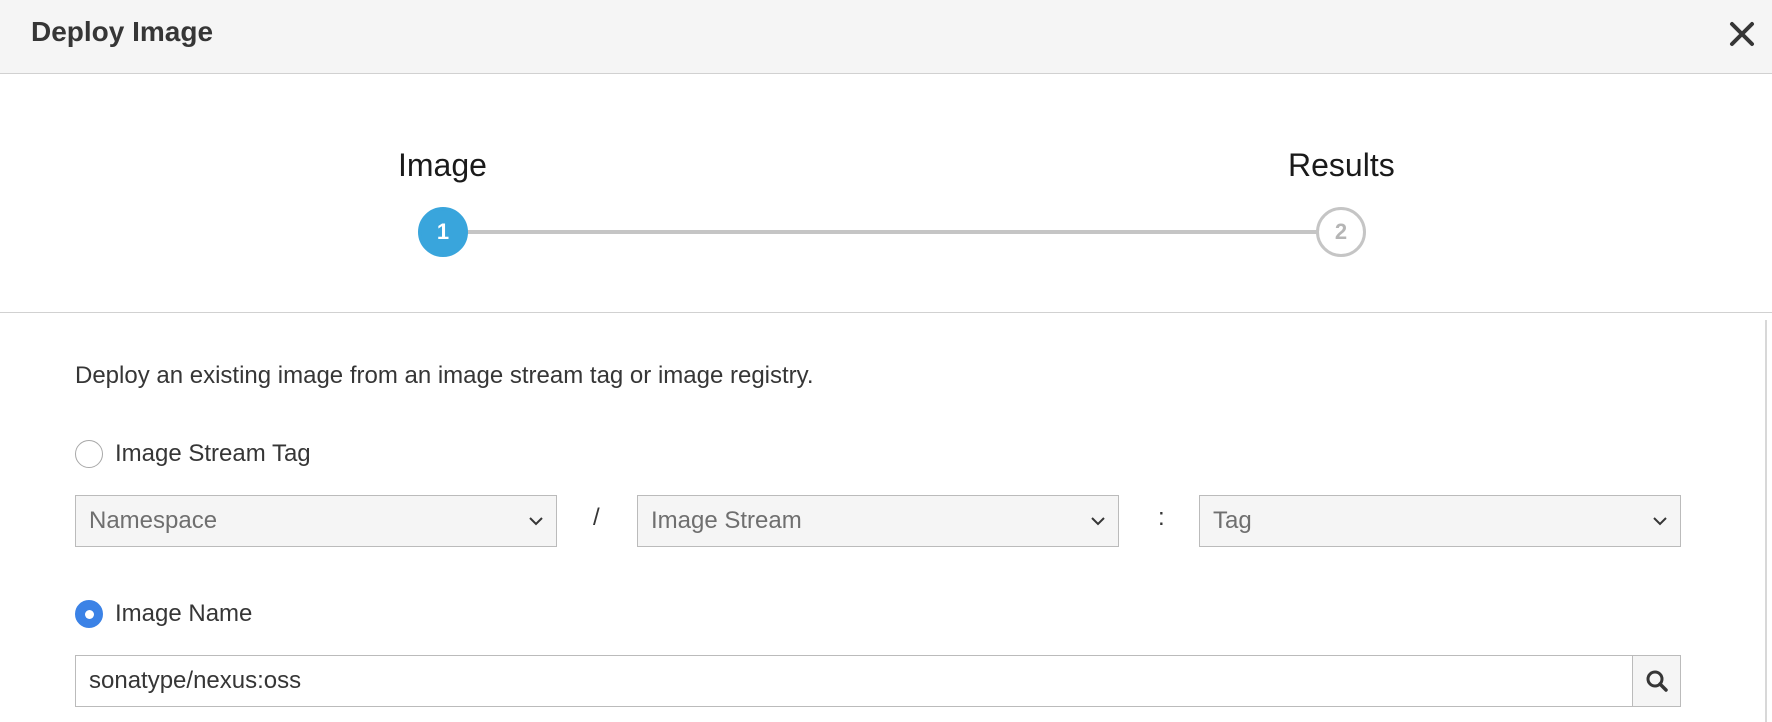 This screenshot has width=1772, height=722. Describe the element at coordinates (726, 520) in the screenshot. I see `image-stream-select-text: Image Stream` at that location.